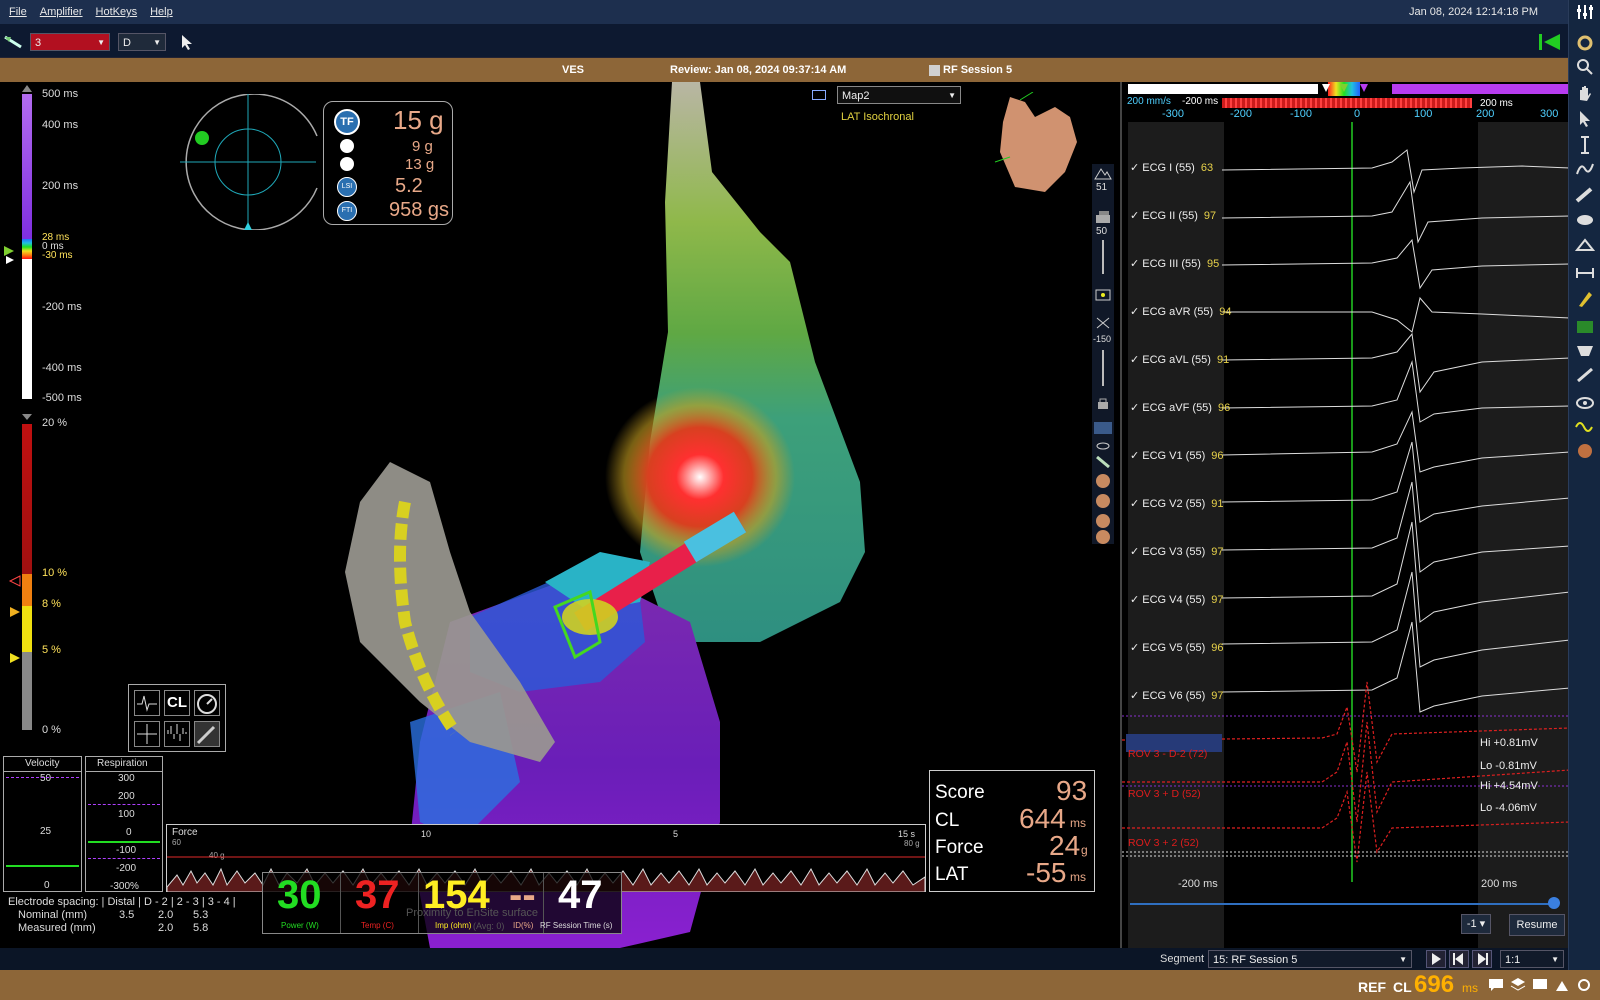  What do you see at coordinates (1103, 217) in the screenshot?
I see `layers-icon` at bounding box center [1103, 217].